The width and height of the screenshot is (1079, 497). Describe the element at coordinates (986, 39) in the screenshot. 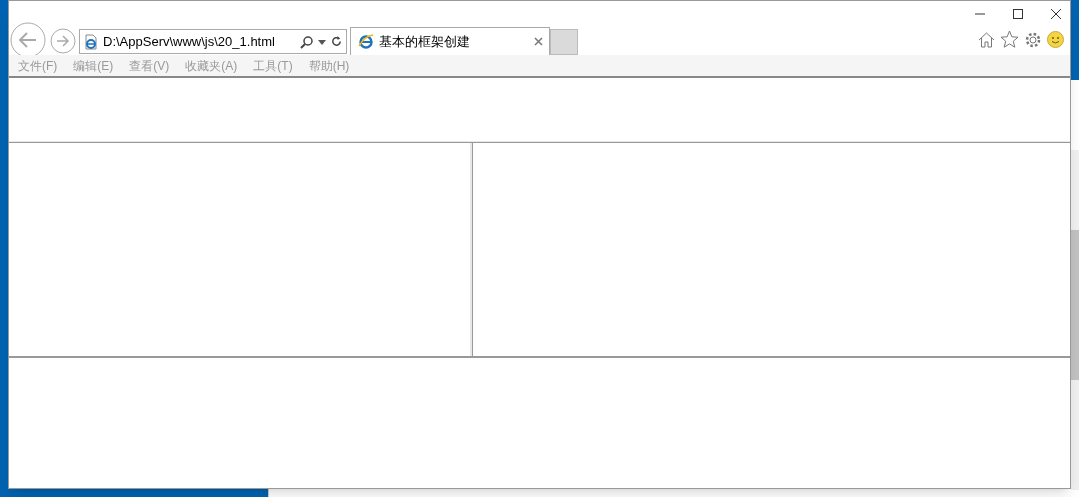

I see `home-icon` at that location.